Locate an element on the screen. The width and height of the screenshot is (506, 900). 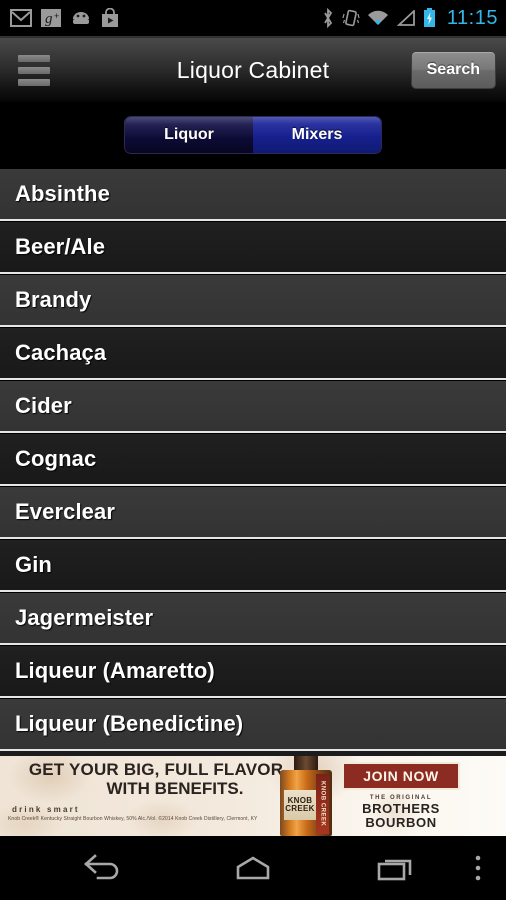
search-button: Search is located at coordinates (453, 70).